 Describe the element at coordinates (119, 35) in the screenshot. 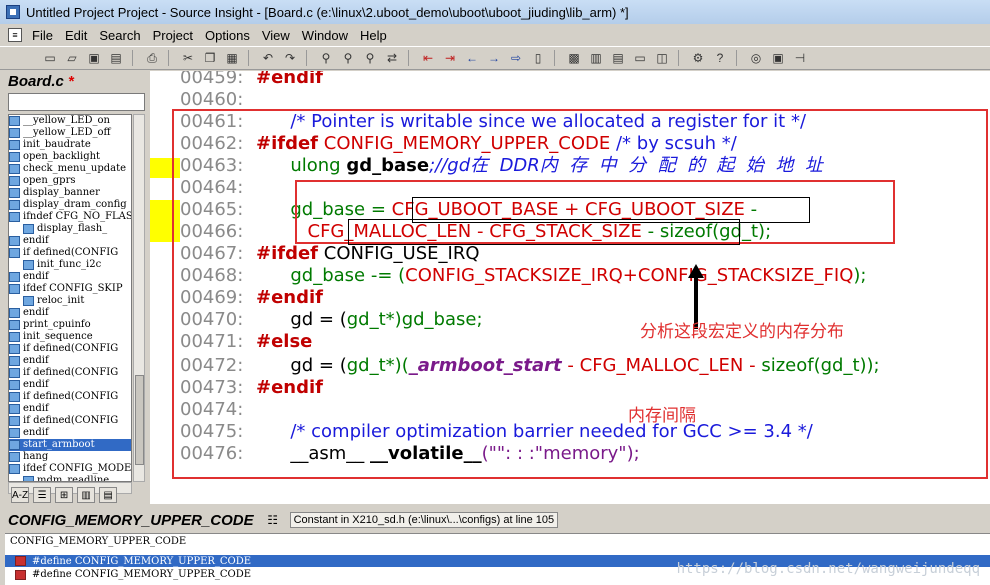

I see `menu-search: Search` at that location.